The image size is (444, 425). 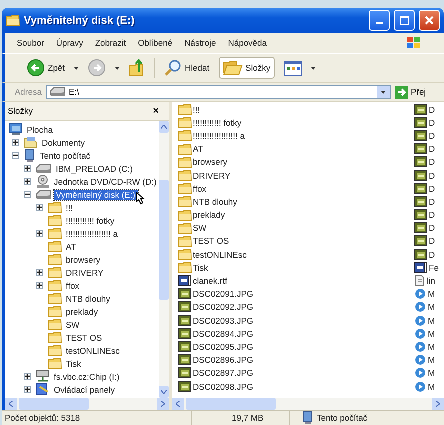 What do you see at coordinates (93, 351) in the screenshot?
I see `tree-item: testONLINEsc` at bounding box center [93, 351].